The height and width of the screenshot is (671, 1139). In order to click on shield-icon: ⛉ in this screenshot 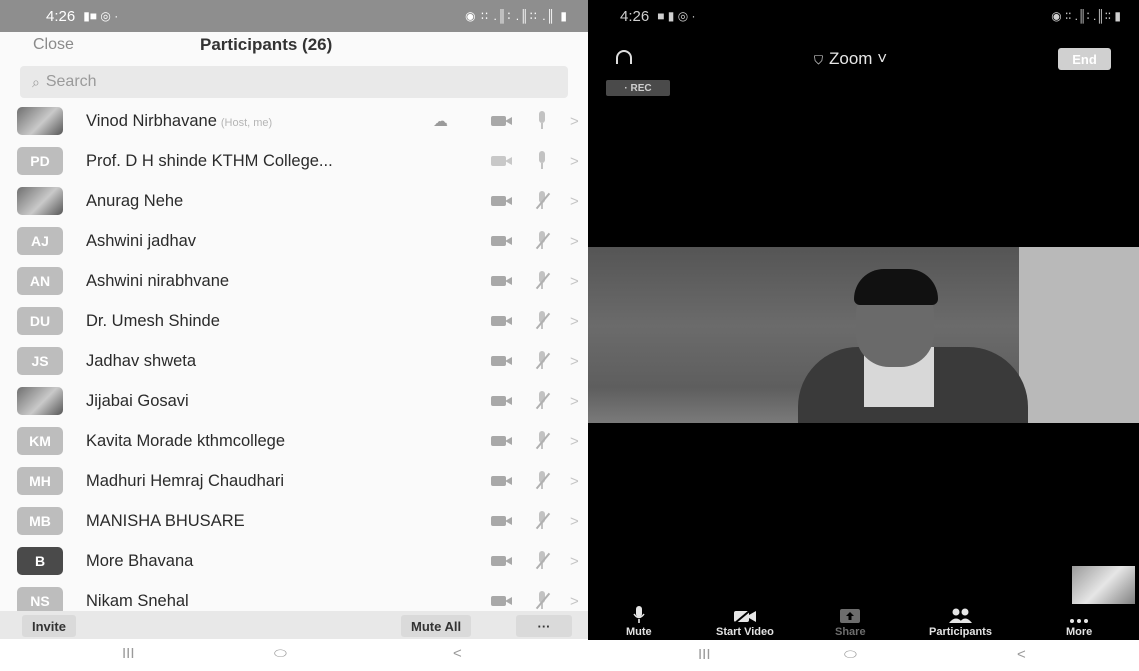, I will do `click(819, 60)`.